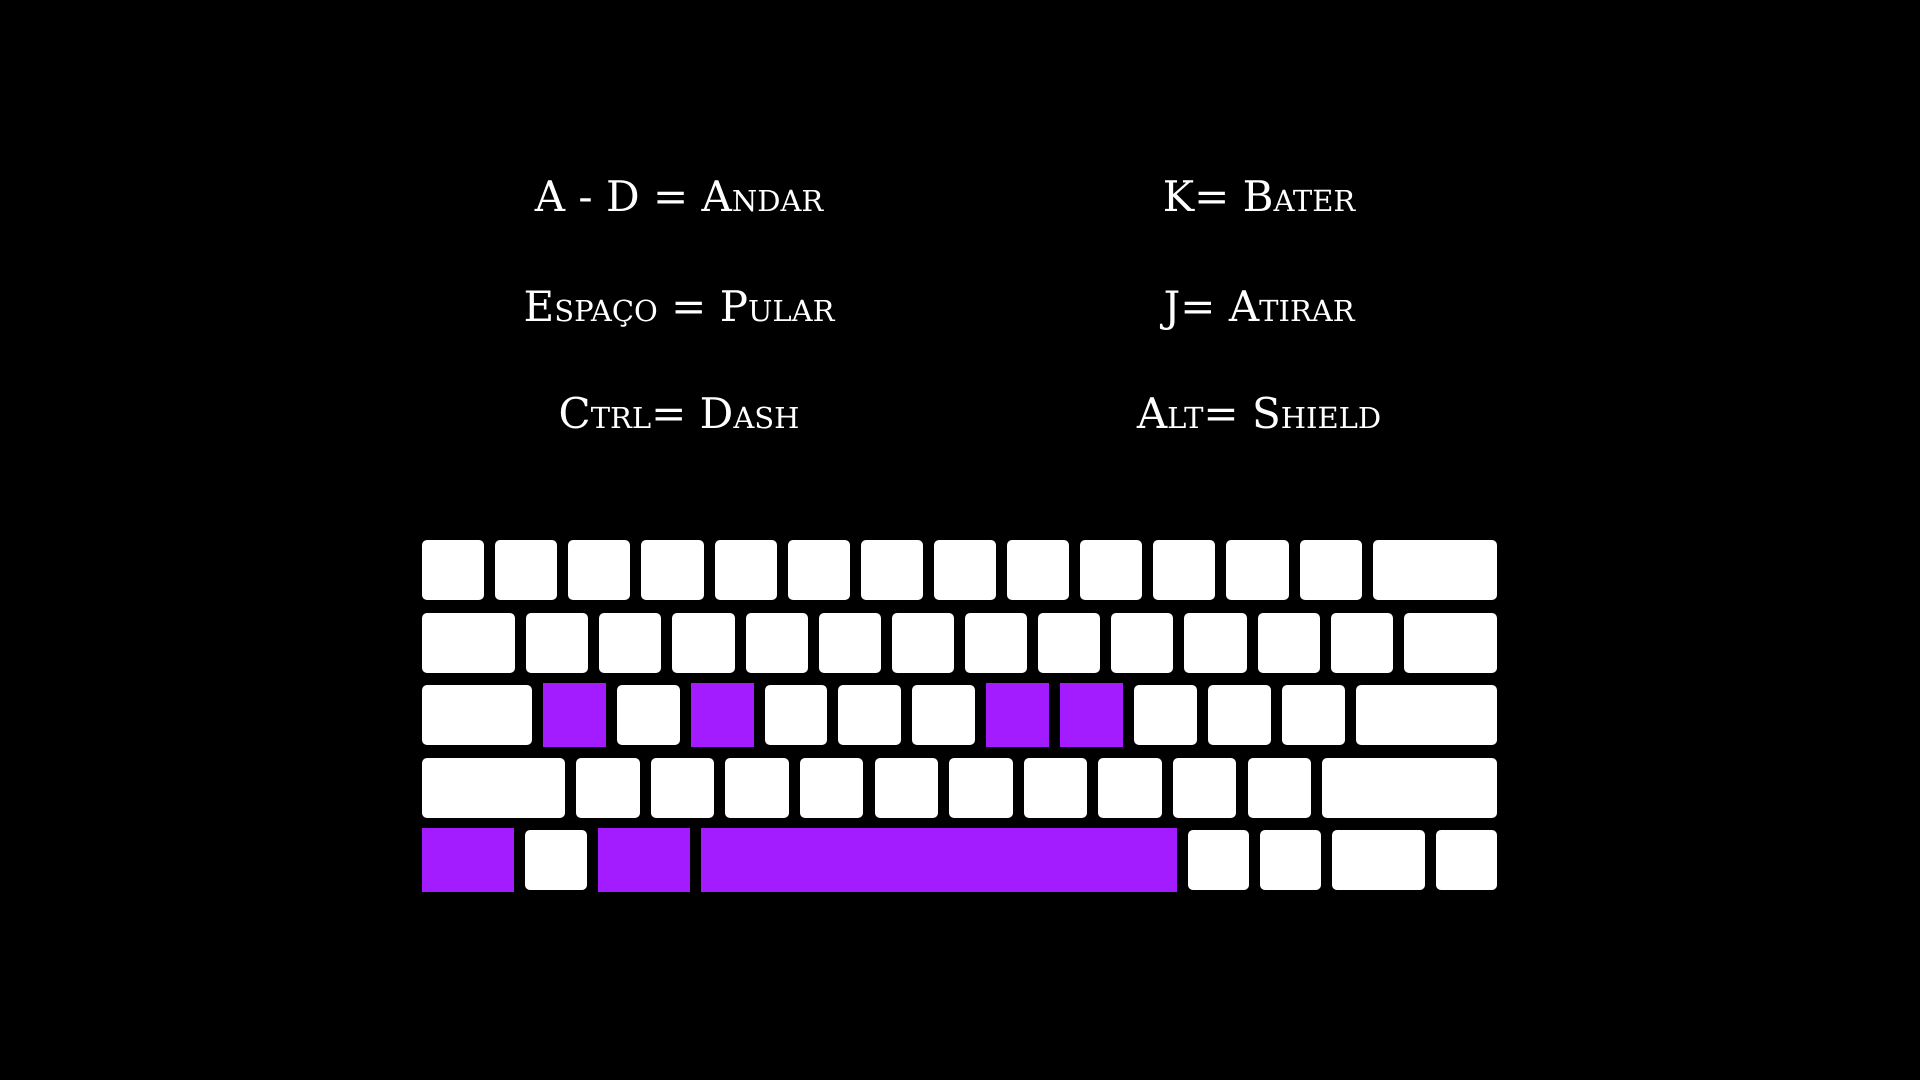 This screenshot has height=1080, width=1920. I want to click on key-alt, so click(643, 860).